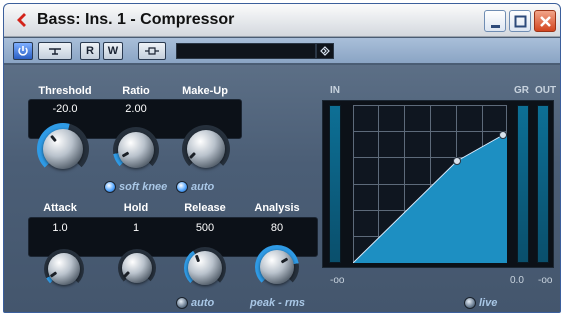 The height and width of the screenshot is (316, 564). What do you see at coordinates (205, 228) in the screenshot?
I see `release-value: 500` at bounding box center [205, 228].